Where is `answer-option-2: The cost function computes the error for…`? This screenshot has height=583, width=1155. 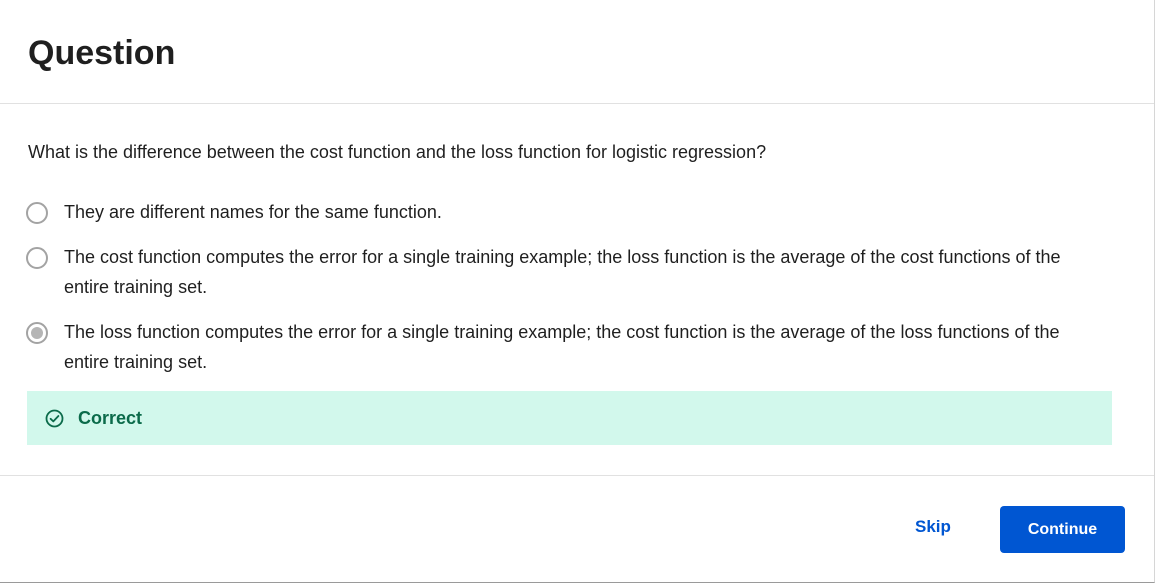
answer-option-2: The cost function computes the error for… is located at coordinates (561, 273).